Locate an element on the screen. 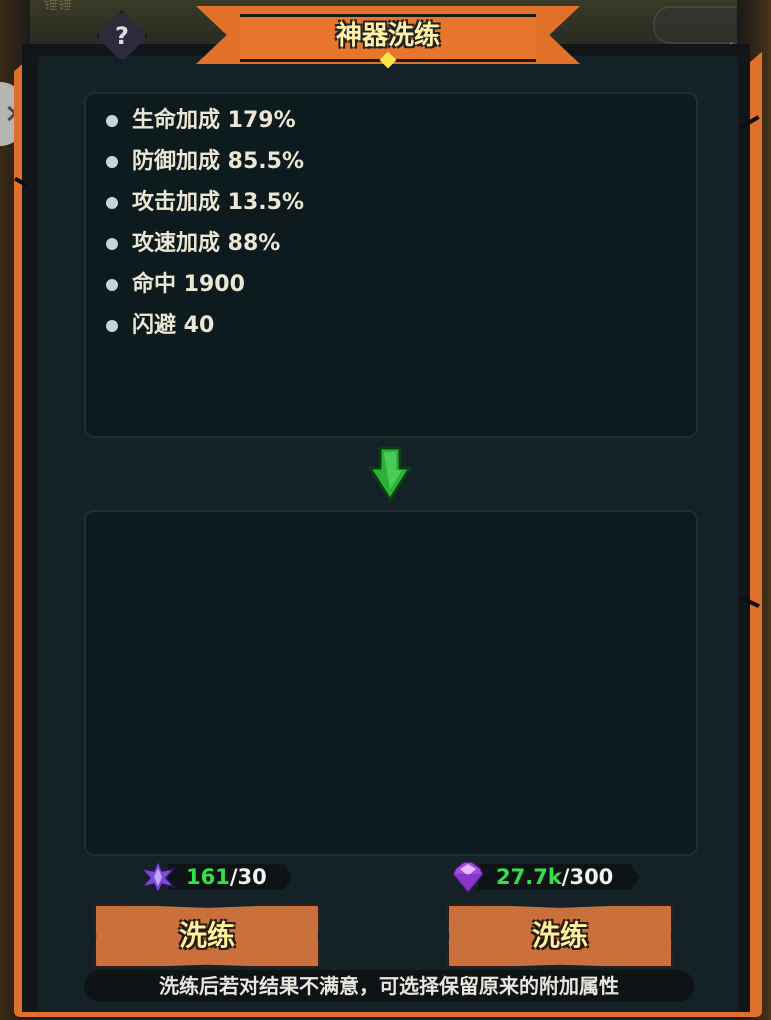  attribute-item: 攻击加成 13.5% is located at coordinates (205, 202).